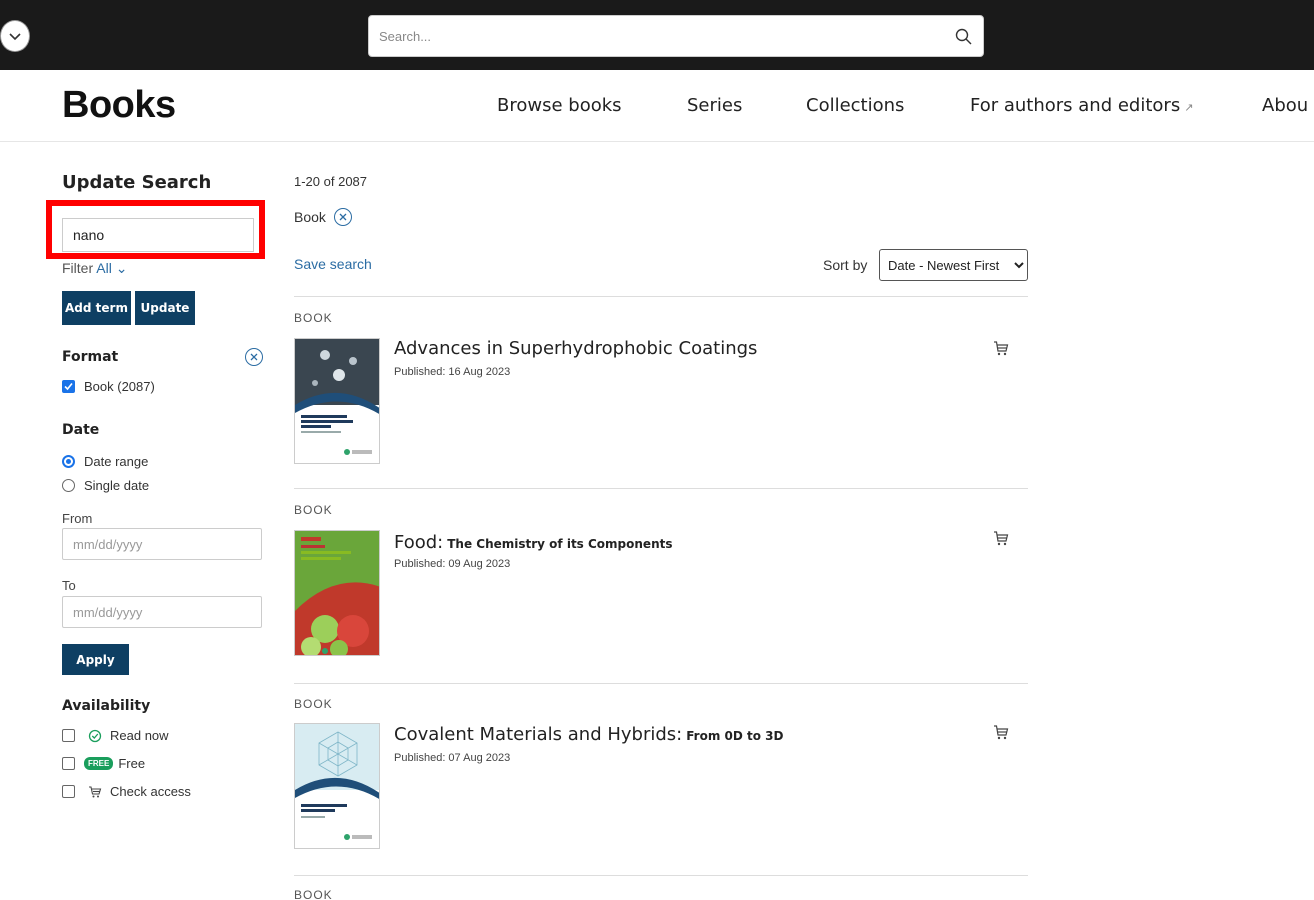 Image resolution: width=1314 pixels, height=900 pixels. I want to click on active-filter-chip: Book, so click(323, 217).